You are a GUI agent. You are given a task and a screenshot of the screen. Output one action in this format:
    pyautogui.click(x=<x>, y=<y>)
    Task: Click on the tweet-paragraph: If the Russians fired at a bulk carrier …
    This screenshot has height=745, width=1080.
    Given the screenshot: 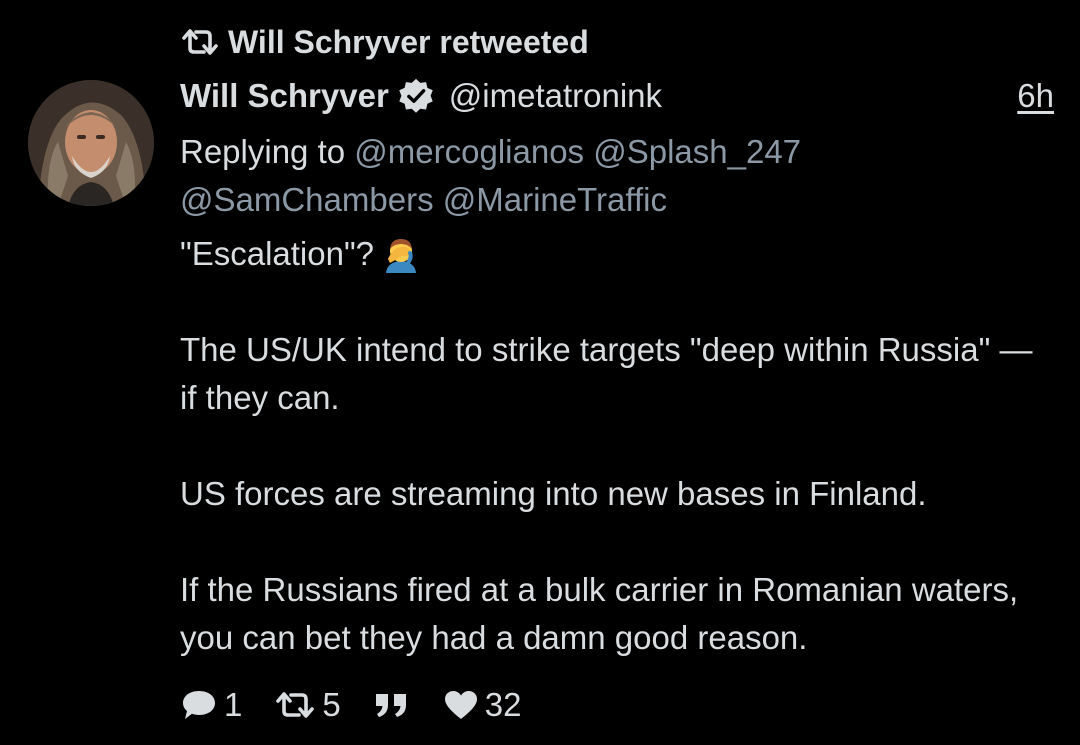 What is the action you would take?
    pyautogui.click(x=599, y=613)
    